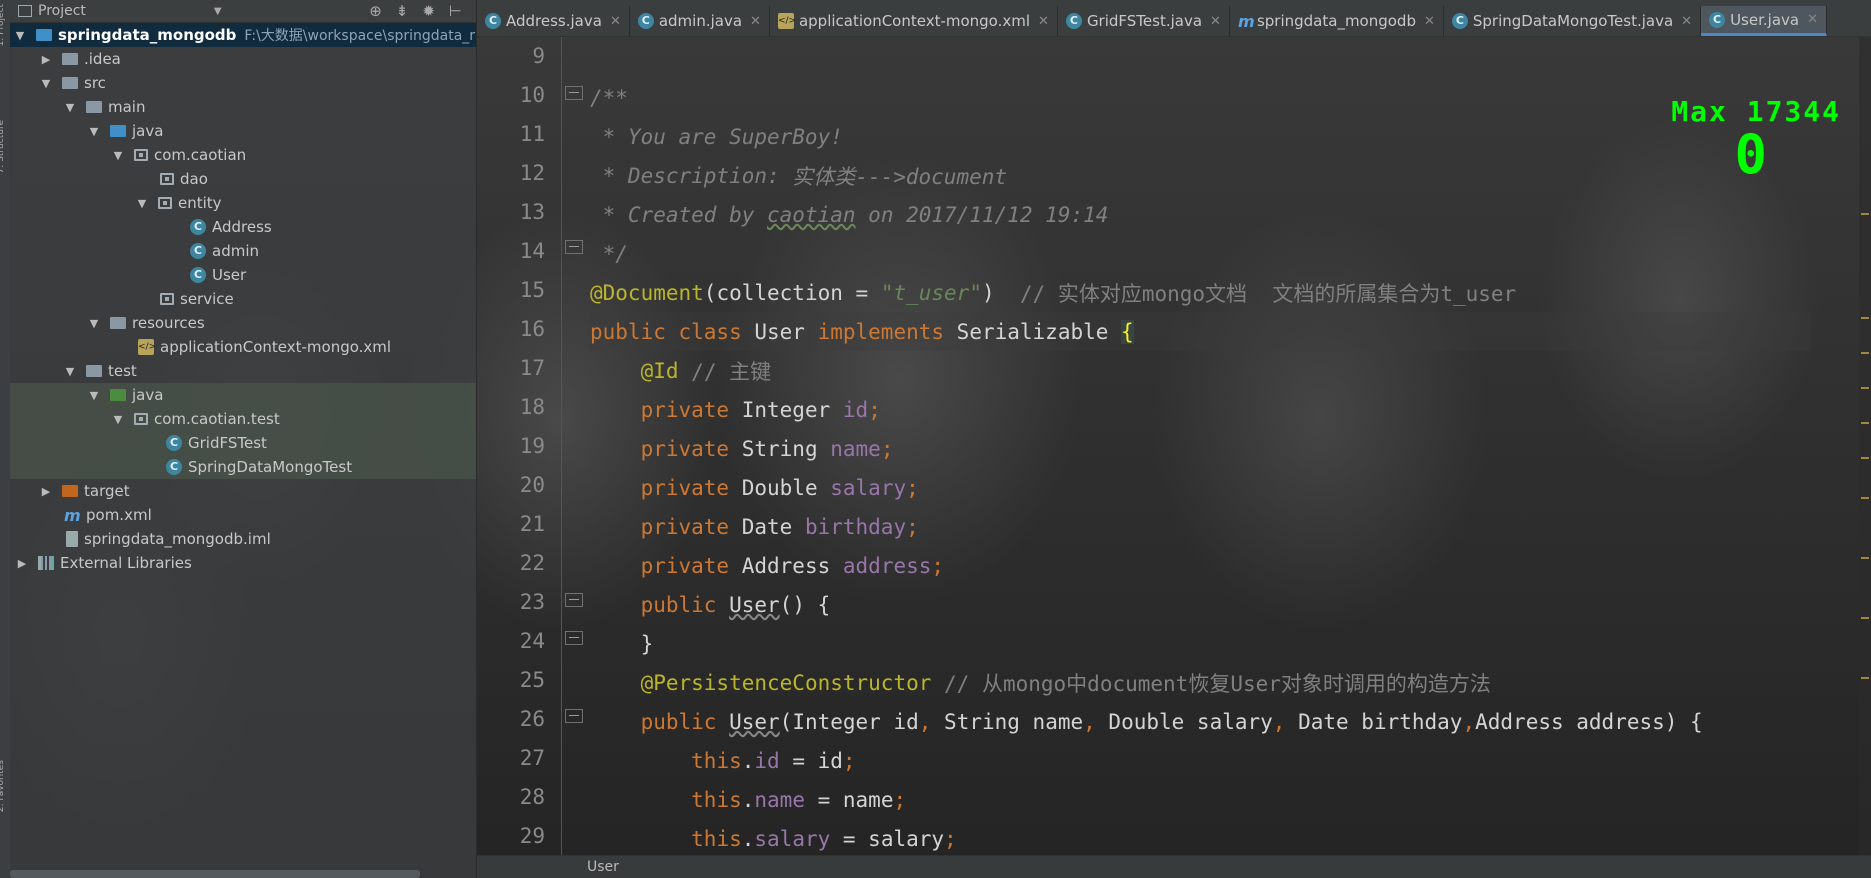 The image size is (1871, 878). What do you see at coordinates (1573, 21) in the screenshot?
I see `tab-springdatamongotest-java: C SpringDataMongoTest.java ✕` at bounding box center [1573, 21].